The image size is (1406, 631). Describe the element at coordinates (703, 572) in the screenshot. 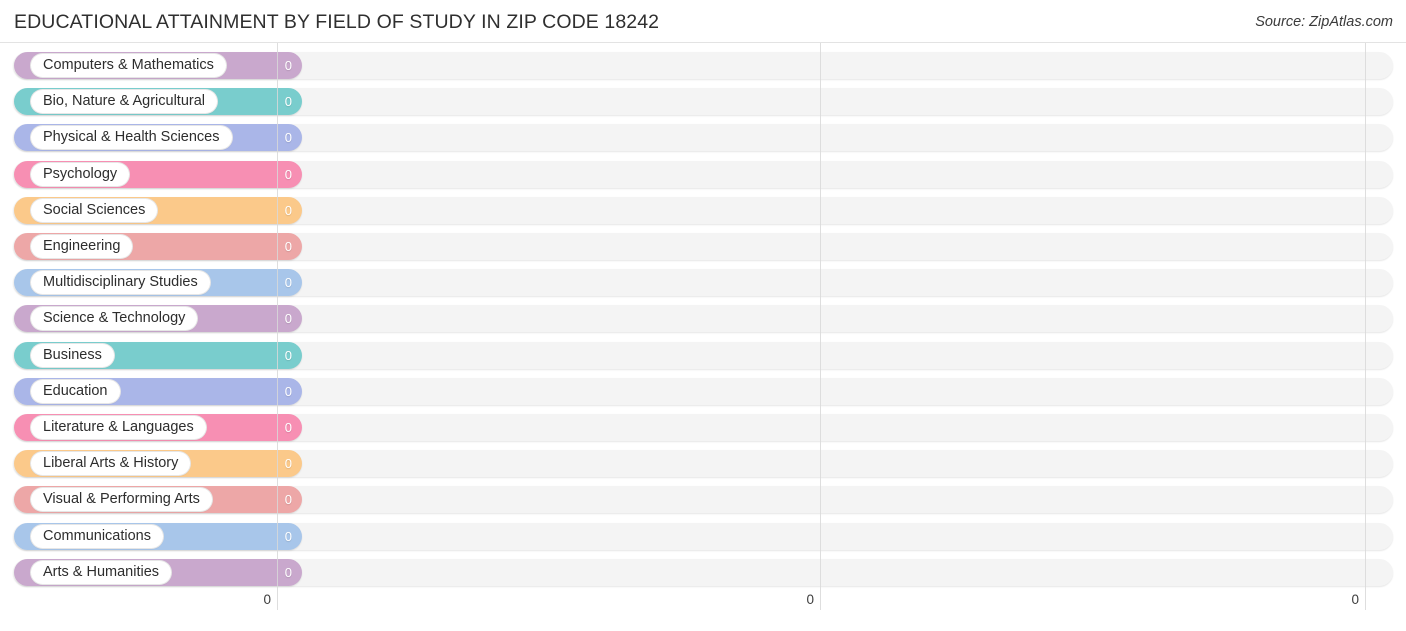

I see `table-row: 0 Arts & Humanities` at that location.